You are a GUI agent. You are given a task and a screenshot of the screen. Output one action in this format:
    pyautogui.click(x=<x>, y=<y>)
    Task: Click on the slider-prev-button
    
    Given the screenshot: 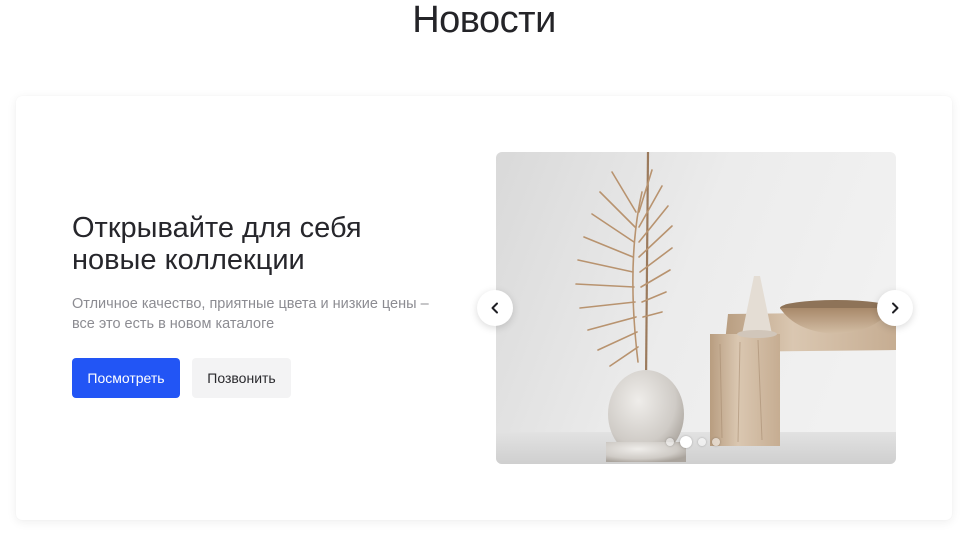 What is the action you would take?
    pyautogui.click(x=495, y=308)
    